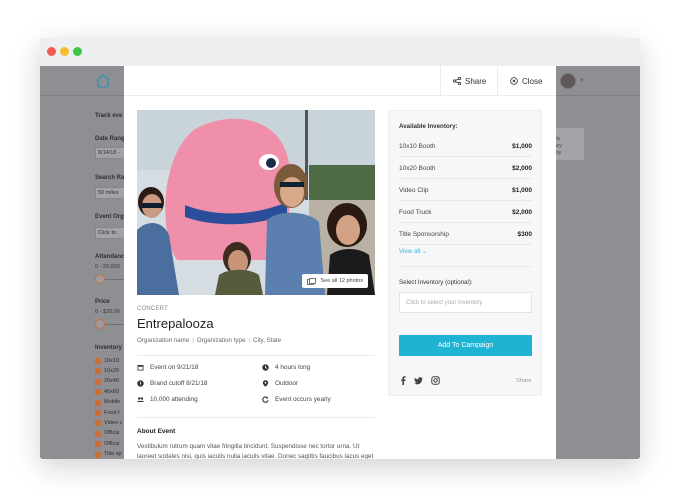 Image resolution: width=680 pixels, height=501 pixels. I want to click on calendar-icon, so click(140, 368).